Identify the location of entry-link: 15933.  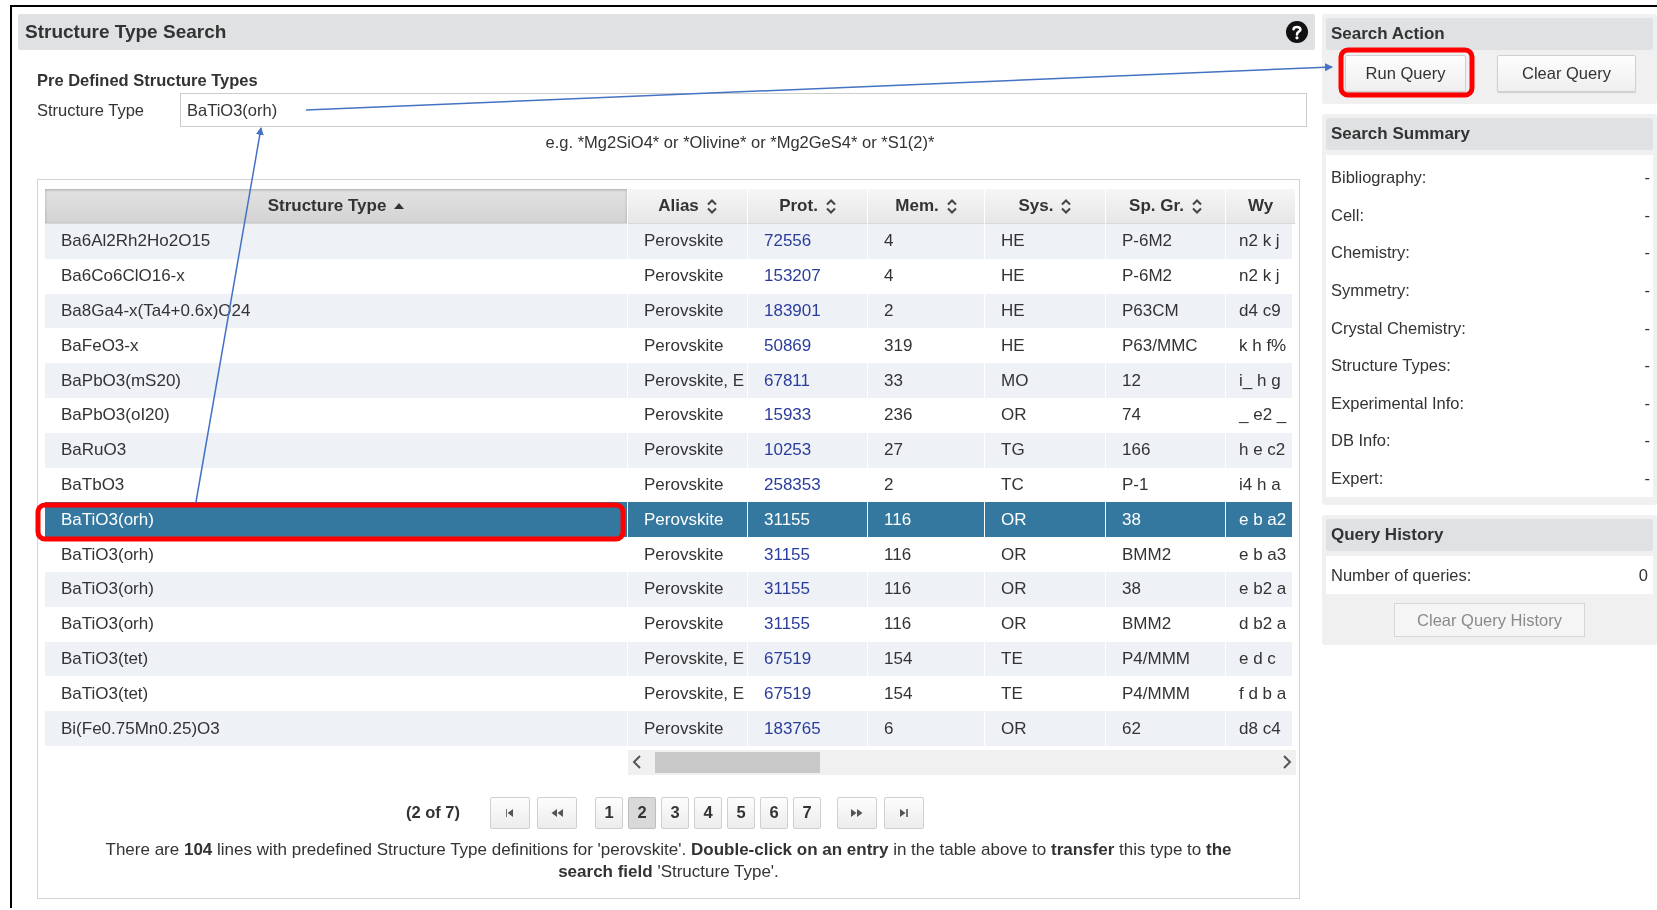
(788, 415).